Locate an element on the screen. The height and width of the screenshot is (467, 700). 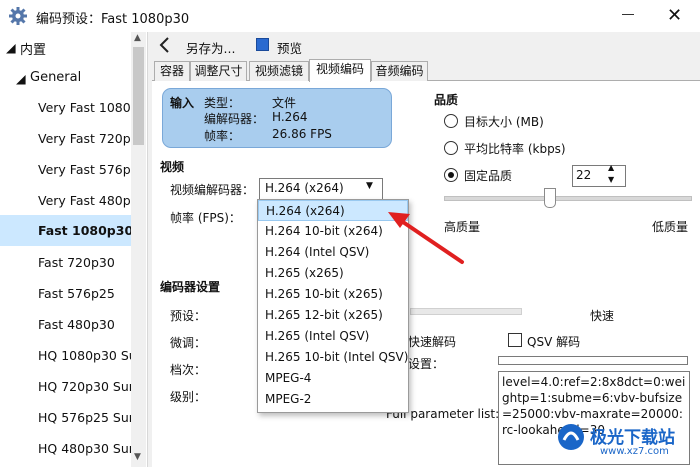
quality-value: 22 is located at coordinates (584, 175).